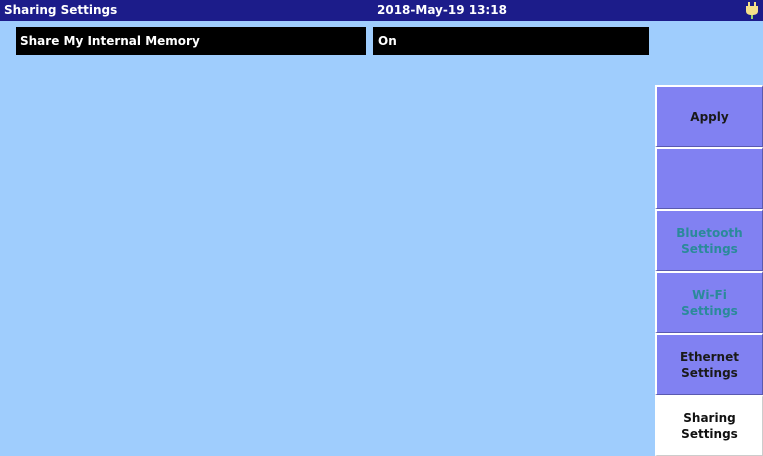  I want to click on wifi-settings-button: Wi-Fi Settings, so click(709, 302).